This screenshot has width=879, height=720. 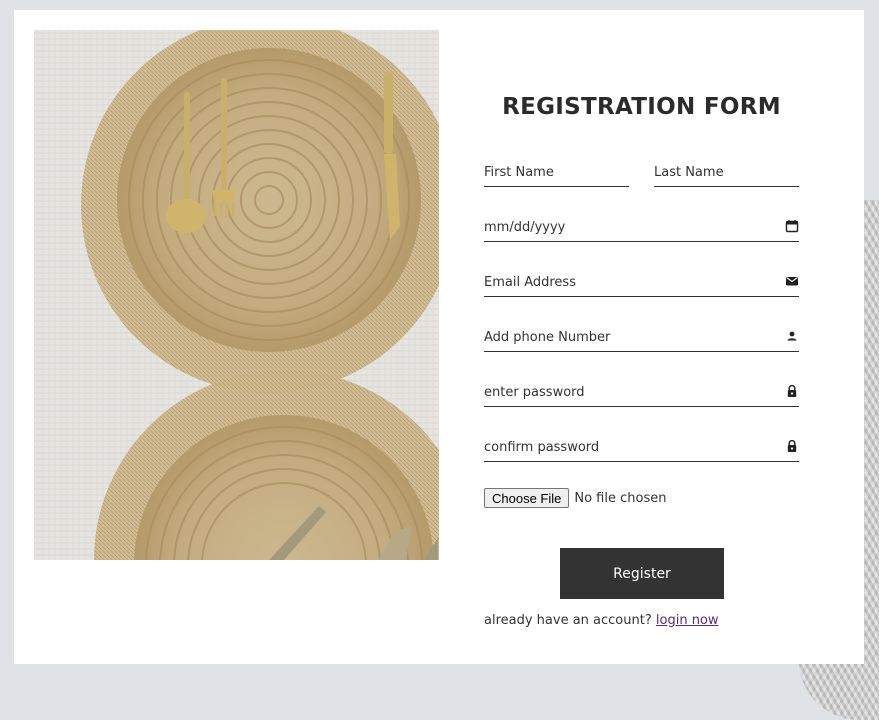 I want to click on register-button: Register, so click(x=642, y=573).